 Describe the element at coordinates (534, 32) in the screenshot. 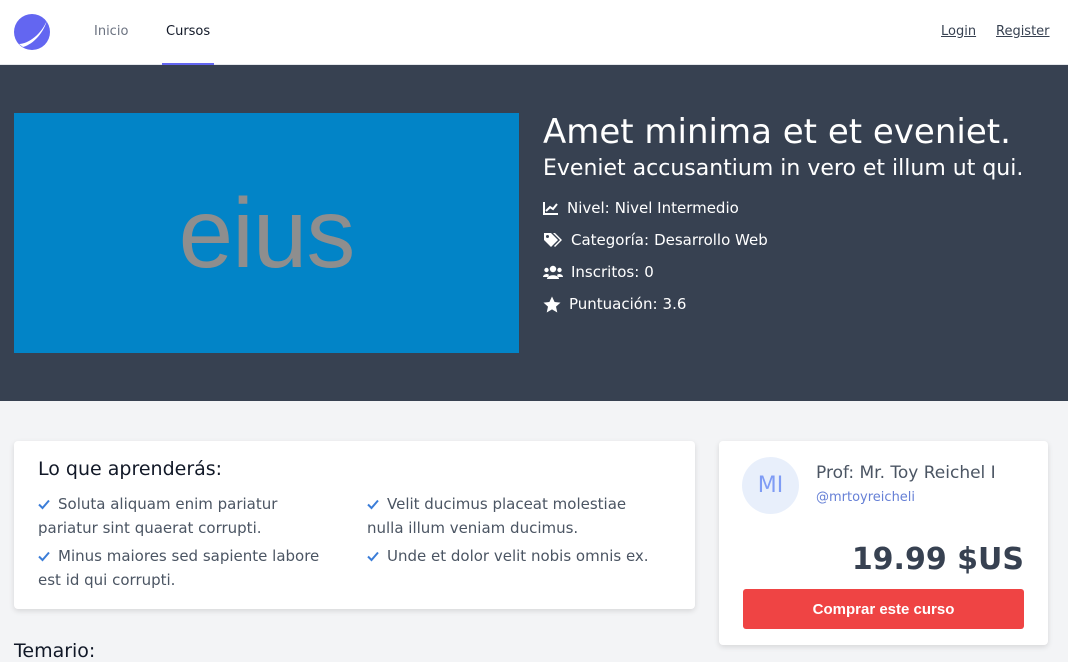

I see `top-navbar: Inicio Cursos Login Register` at that location.